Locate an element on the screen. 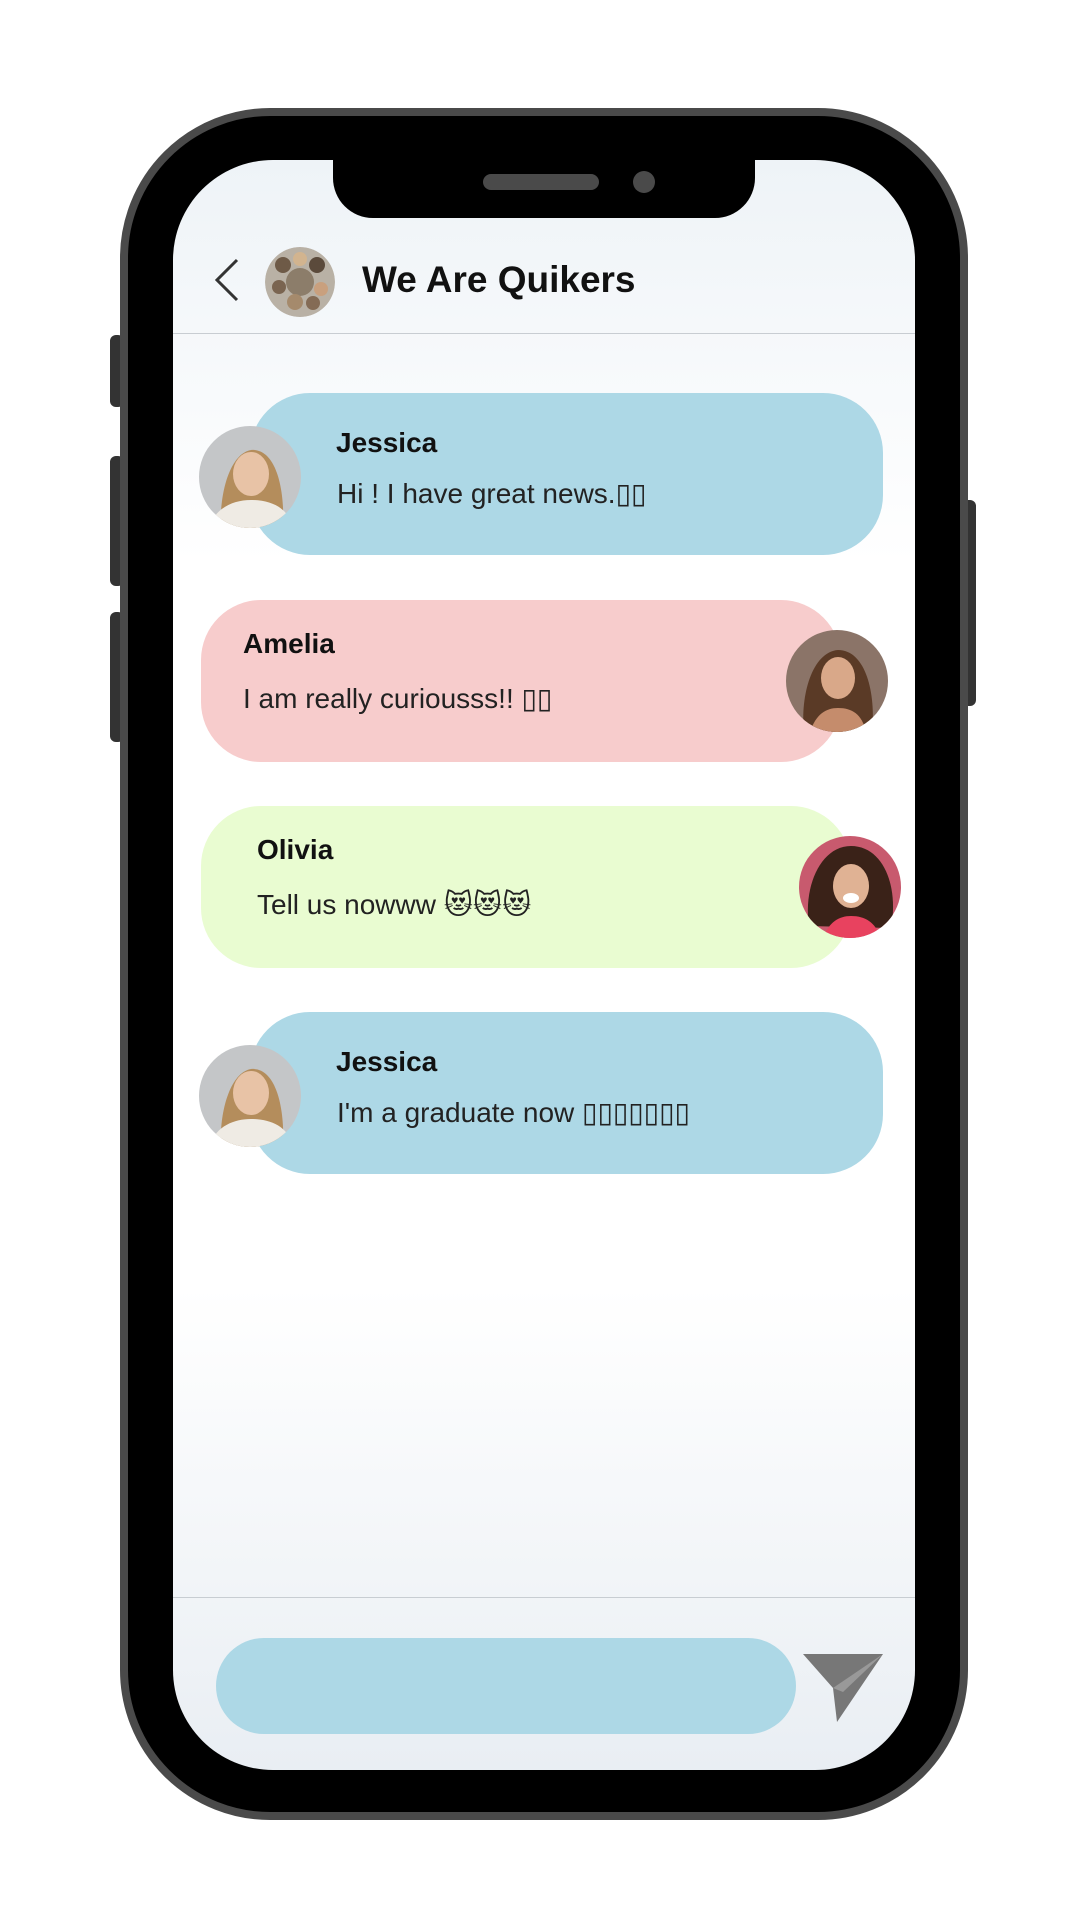 Image resolution: width=1080 pixels, height=1920 pixels. back-button is located at coordinates (229, 280).